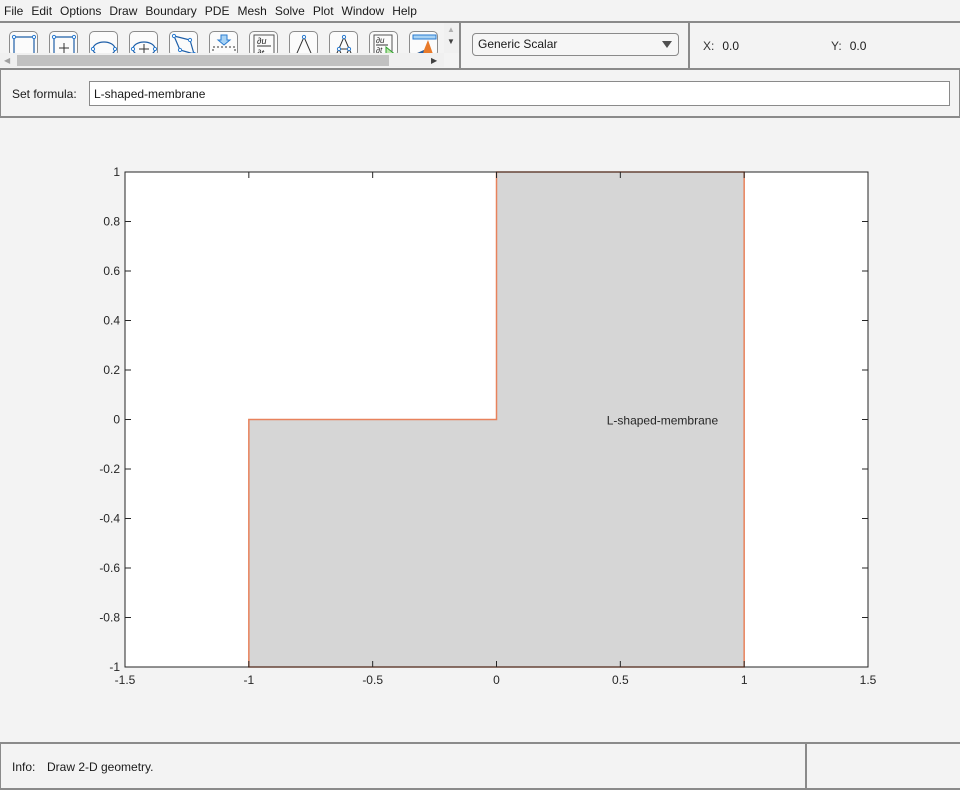  I want to click on y-label: Y:, so click(836, 46).